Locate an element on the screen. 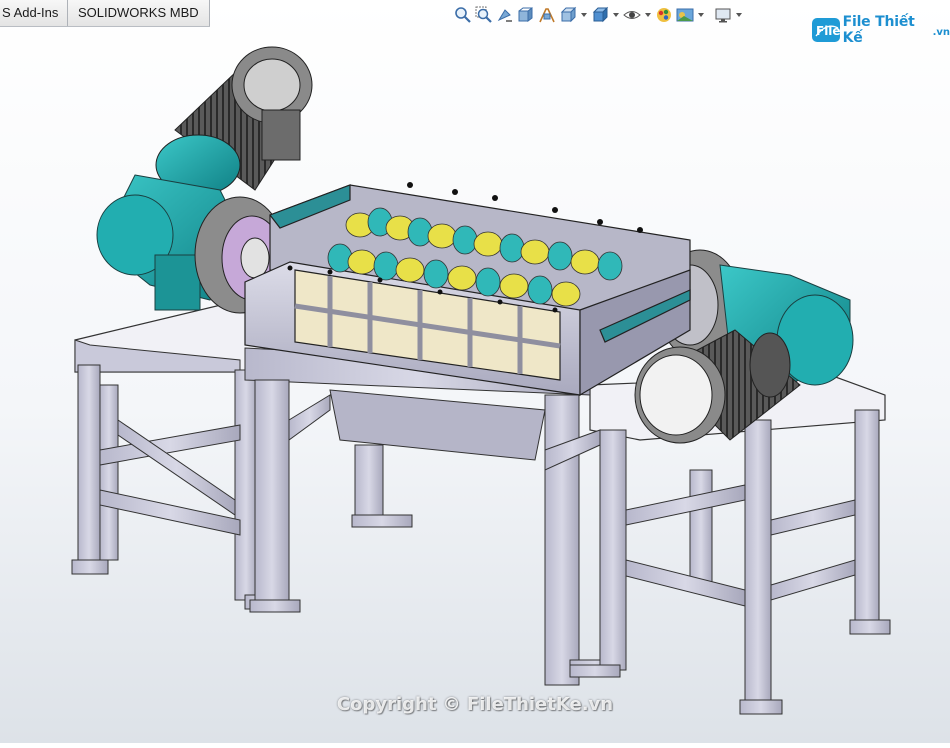 This screenshot has height=748, width=950. display-style-icon is located at coordinates (600, 15).